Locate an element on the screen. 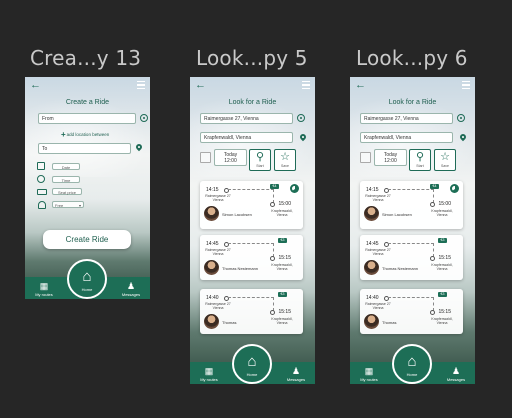  person-icon is located at coordinates (42, 205).